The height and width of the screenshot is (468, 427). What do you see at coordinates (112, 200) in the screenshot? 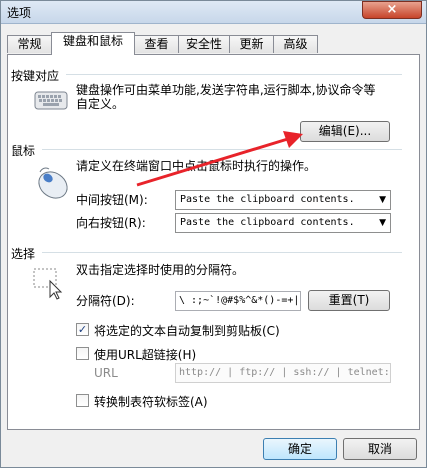
I see `middle-button-label: 中间按钮(M):` at bounding box center [112, 200].